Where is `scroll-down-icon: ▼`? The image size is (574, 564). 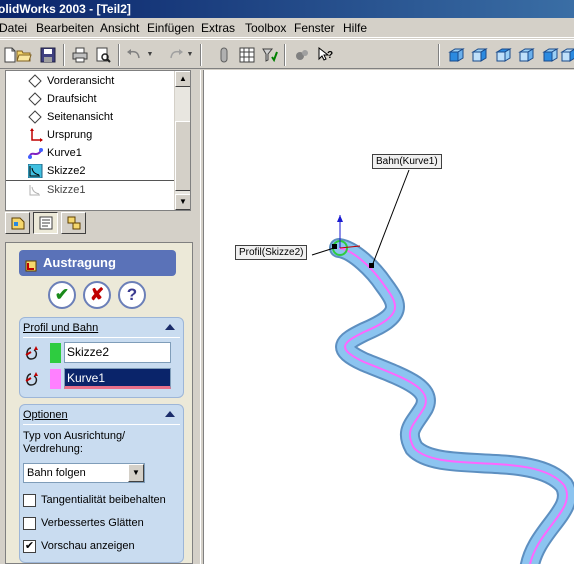
scroll-down-icon: ▼ is located at coordinates (182, 202).